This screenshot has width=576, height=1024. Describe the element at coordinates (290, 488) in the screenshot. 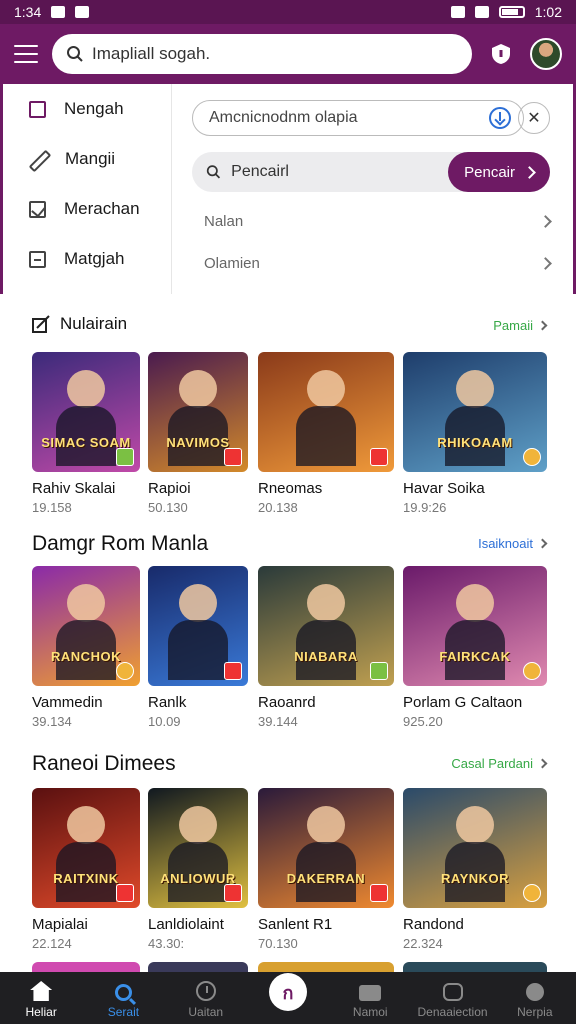

I see `game-title: Rneomas` at that location.